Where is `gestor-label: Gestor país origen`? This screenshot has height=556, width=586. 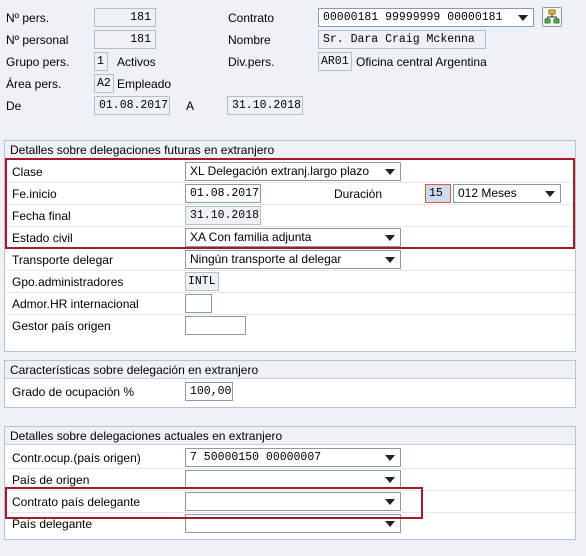 gestor-label: Gestor país origen is located at coordinates (61, 326).